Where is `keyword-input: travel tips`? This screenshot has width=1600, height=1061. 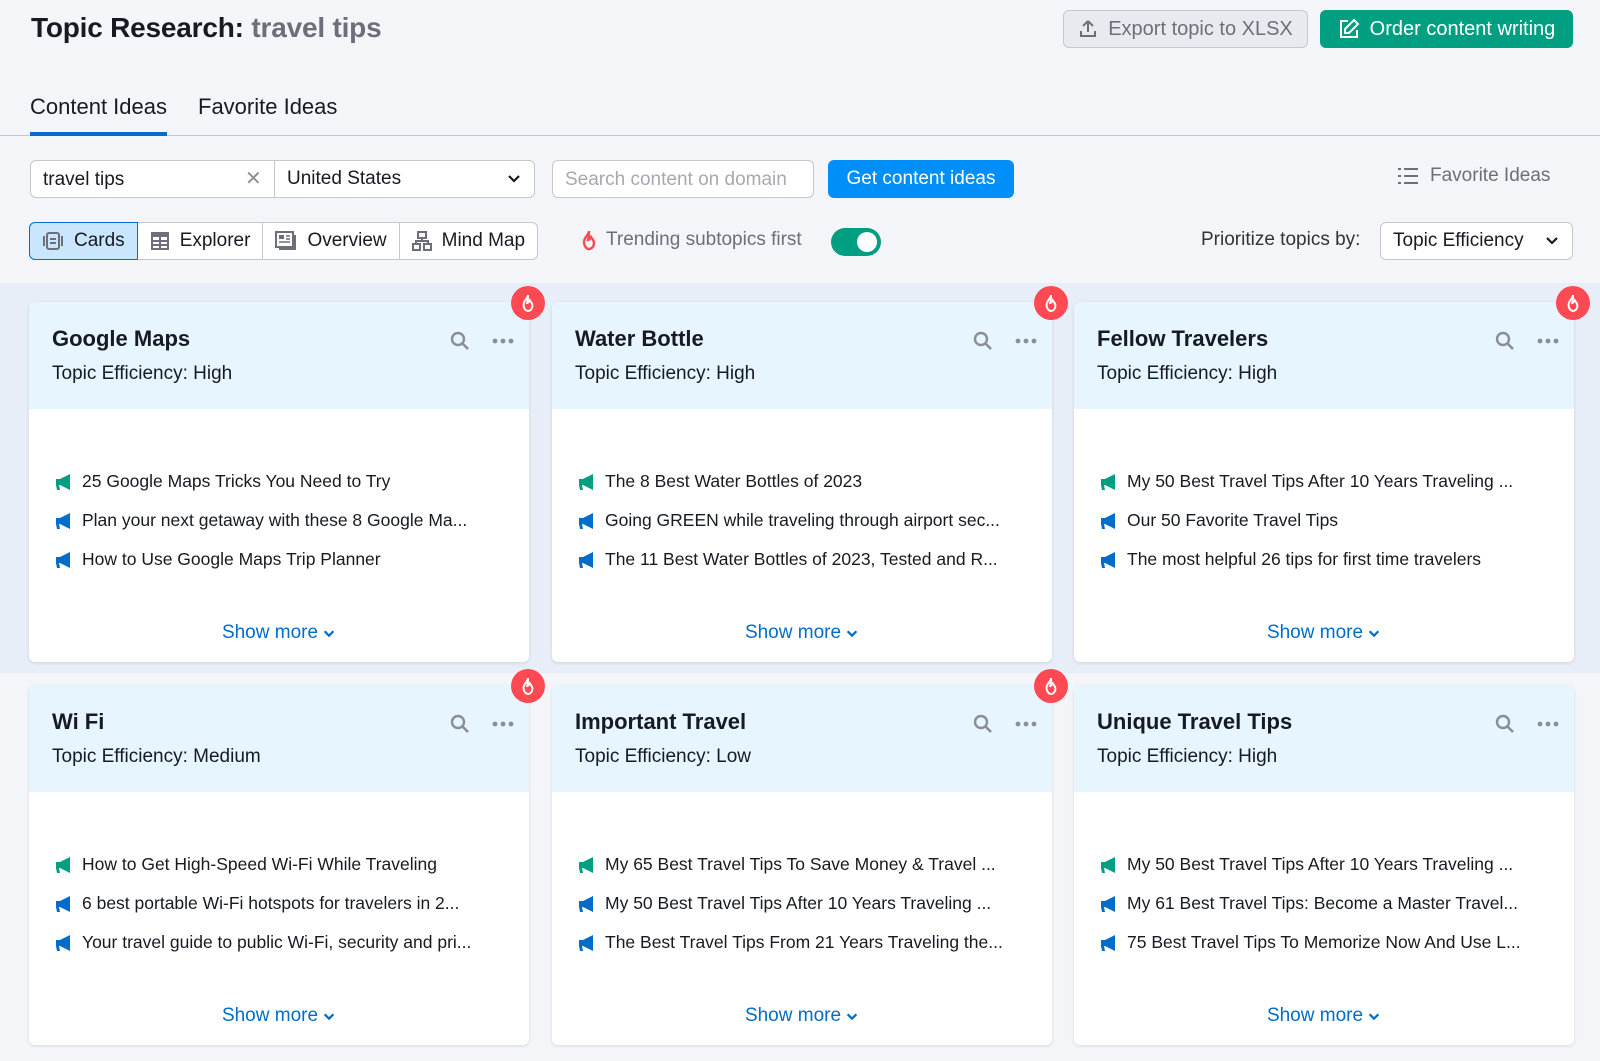 keyword-input: travel tips is located at coordinates (152, 179).